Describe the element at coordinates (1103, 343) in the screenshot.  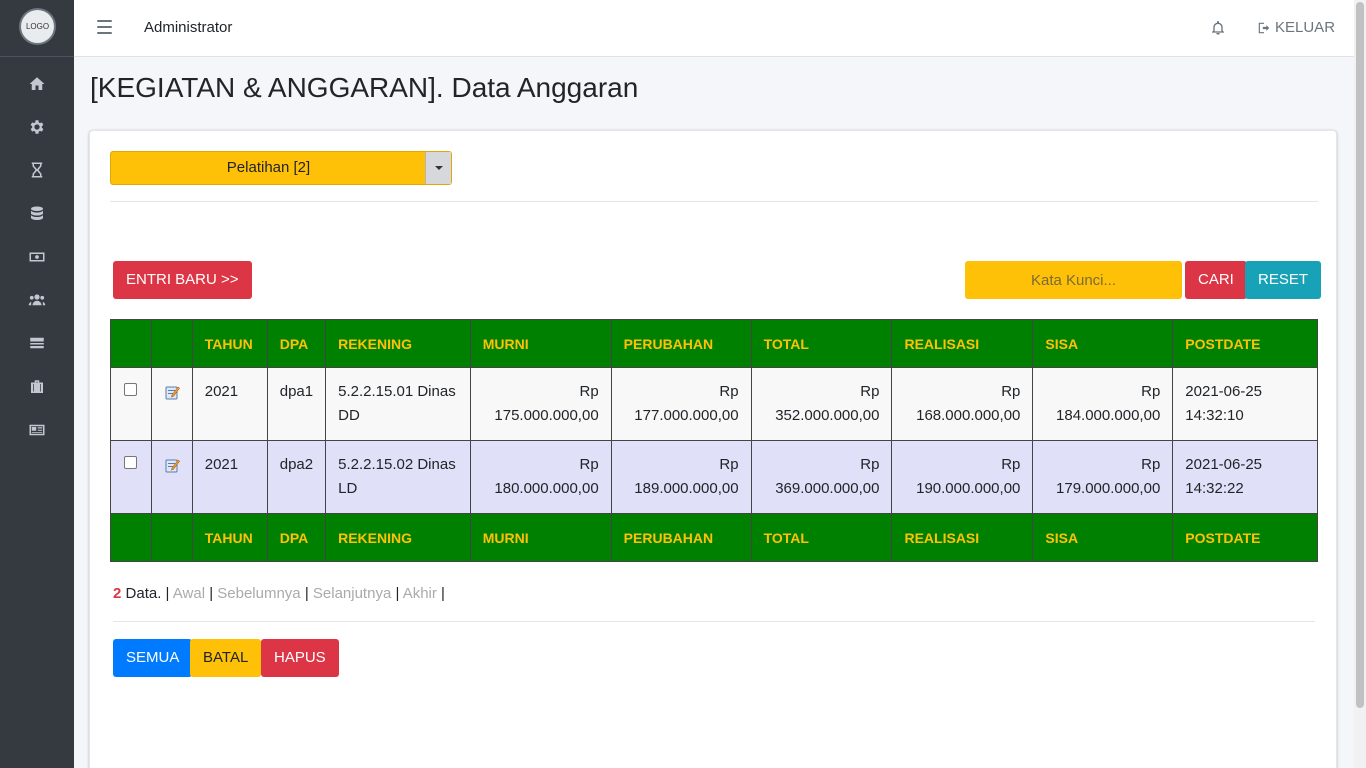
I see `header-sisa: SISA` at that location.